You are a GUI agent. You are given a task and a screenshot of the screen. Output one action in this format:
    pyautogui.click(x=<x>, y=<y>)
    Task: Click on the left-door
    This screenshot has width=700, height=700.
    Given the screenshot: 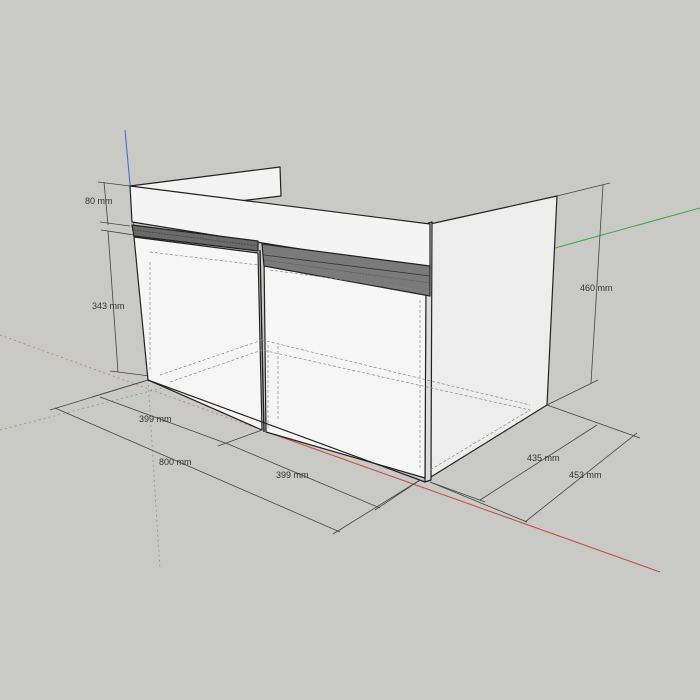 What is the action you would take?
    pyautogui.click(x=198, y=333)
    